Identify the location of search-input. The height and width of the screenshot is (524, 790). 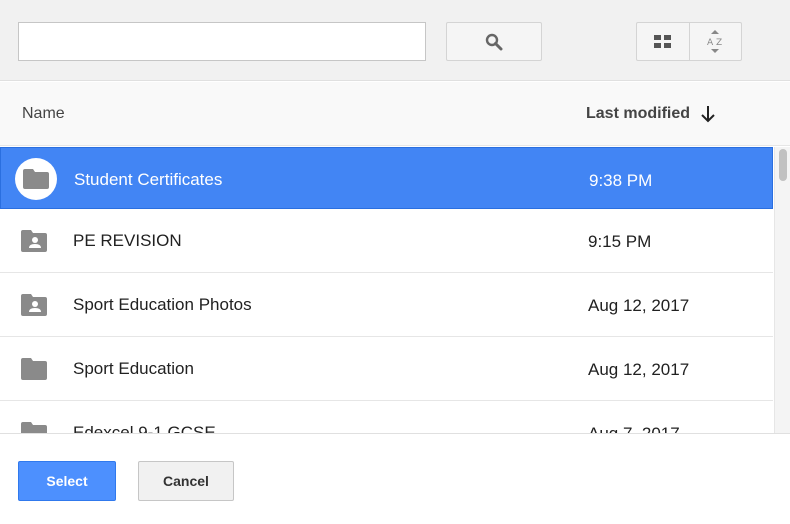
(222, 41).